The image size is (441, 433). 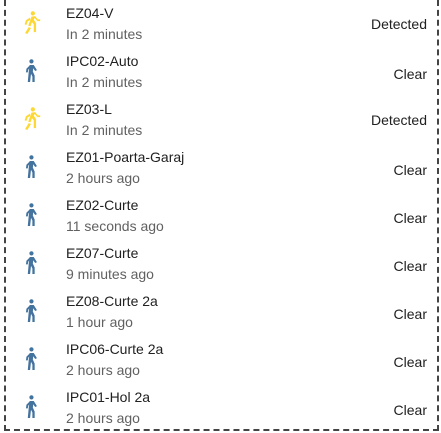 What do you see at coordinates (221, 120) in the screenshot?
I see `sensor-row: EZ03-L In 2 minutes Detected` at bounding box center [221, 120].